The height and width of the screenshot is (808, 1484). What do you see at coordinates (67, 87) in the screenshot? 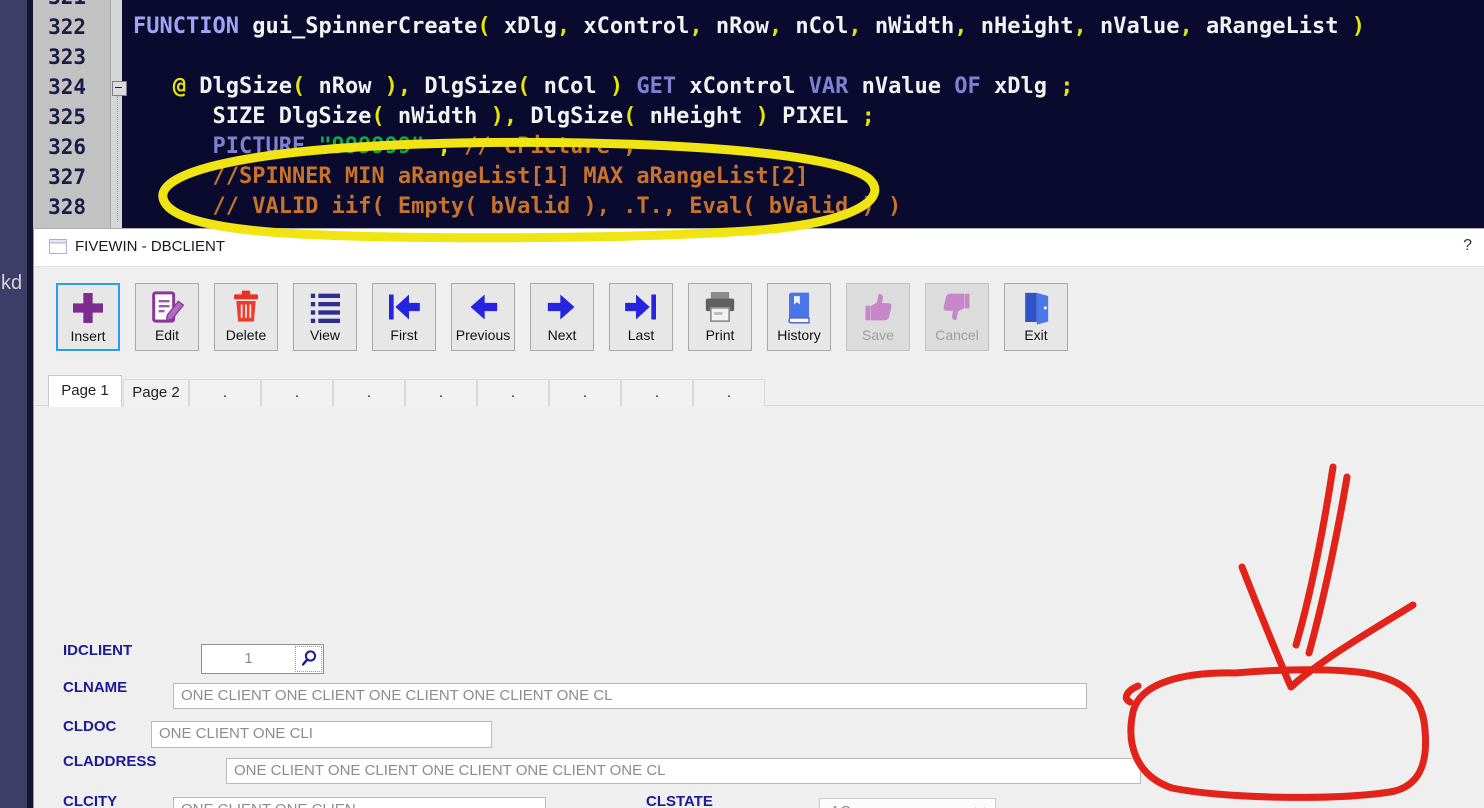
I see `line-number: 324` at bounding box center [67, 87].